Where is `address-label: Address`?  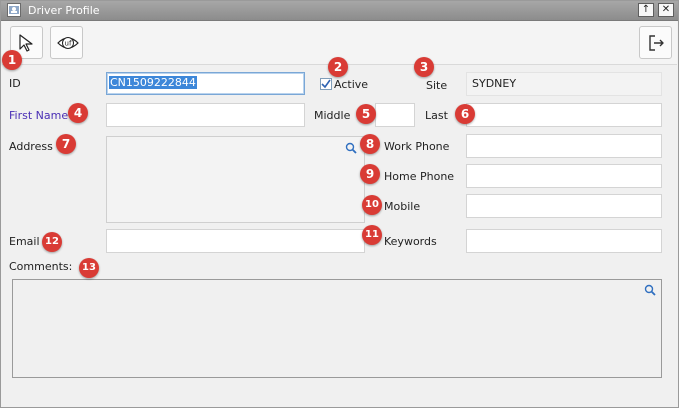 address-label: Address is located at coordinates (31, 146).